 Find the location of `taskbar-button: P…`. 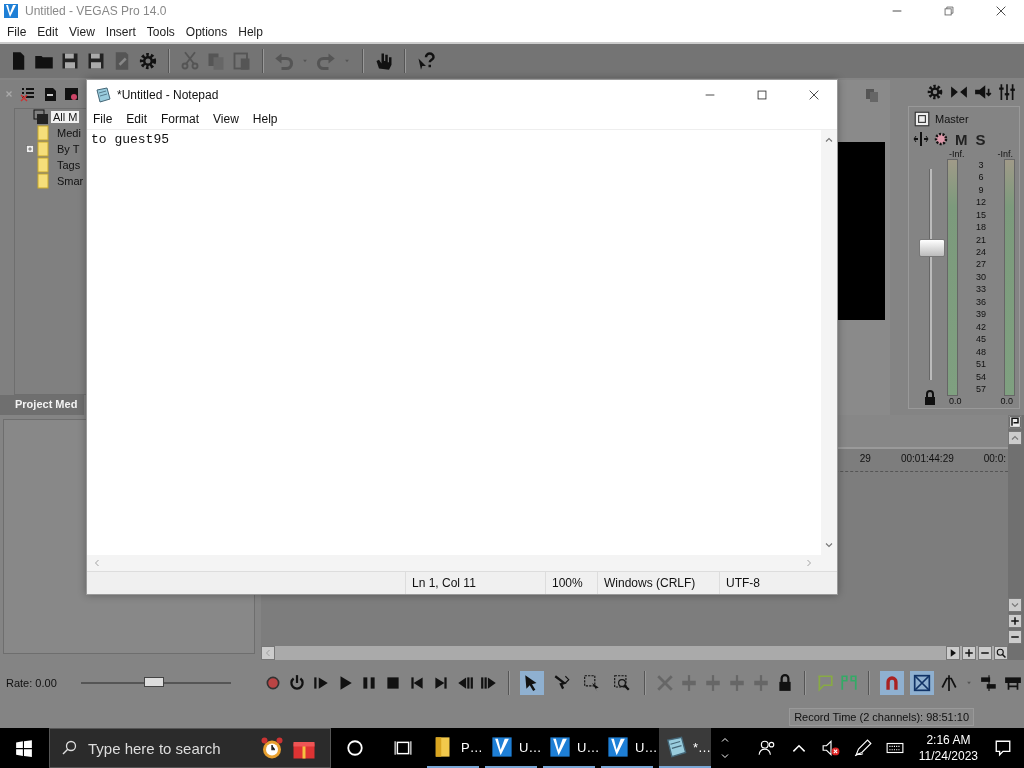

taskbar-button: P… is located at coordinates (453, 748).